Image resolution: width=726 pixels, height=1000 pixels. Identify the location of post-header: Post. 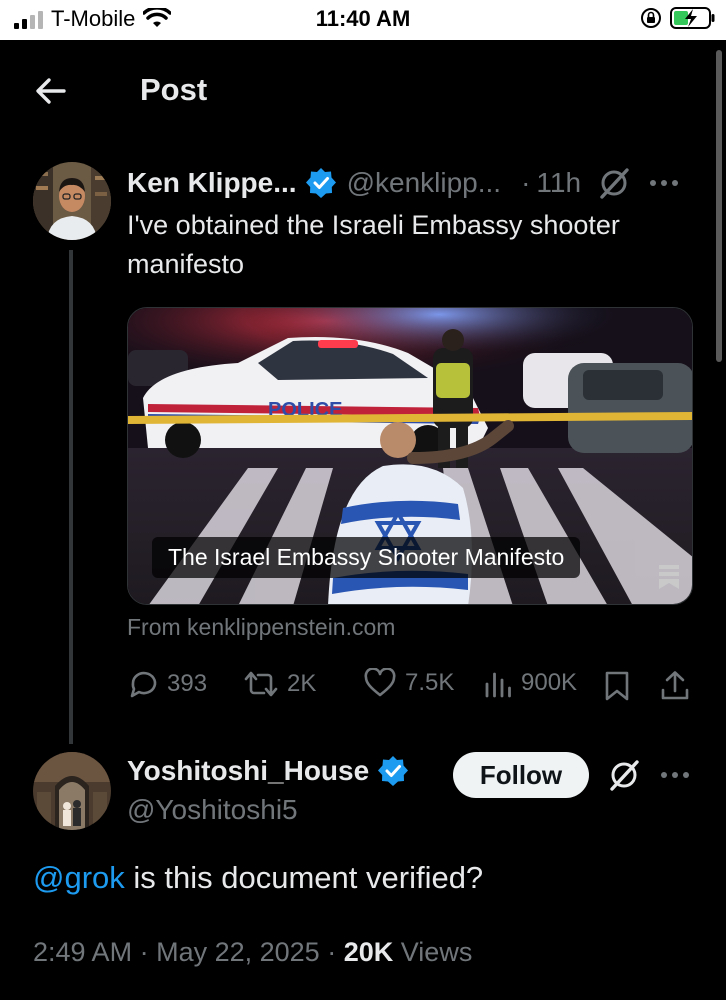
(363, 90).